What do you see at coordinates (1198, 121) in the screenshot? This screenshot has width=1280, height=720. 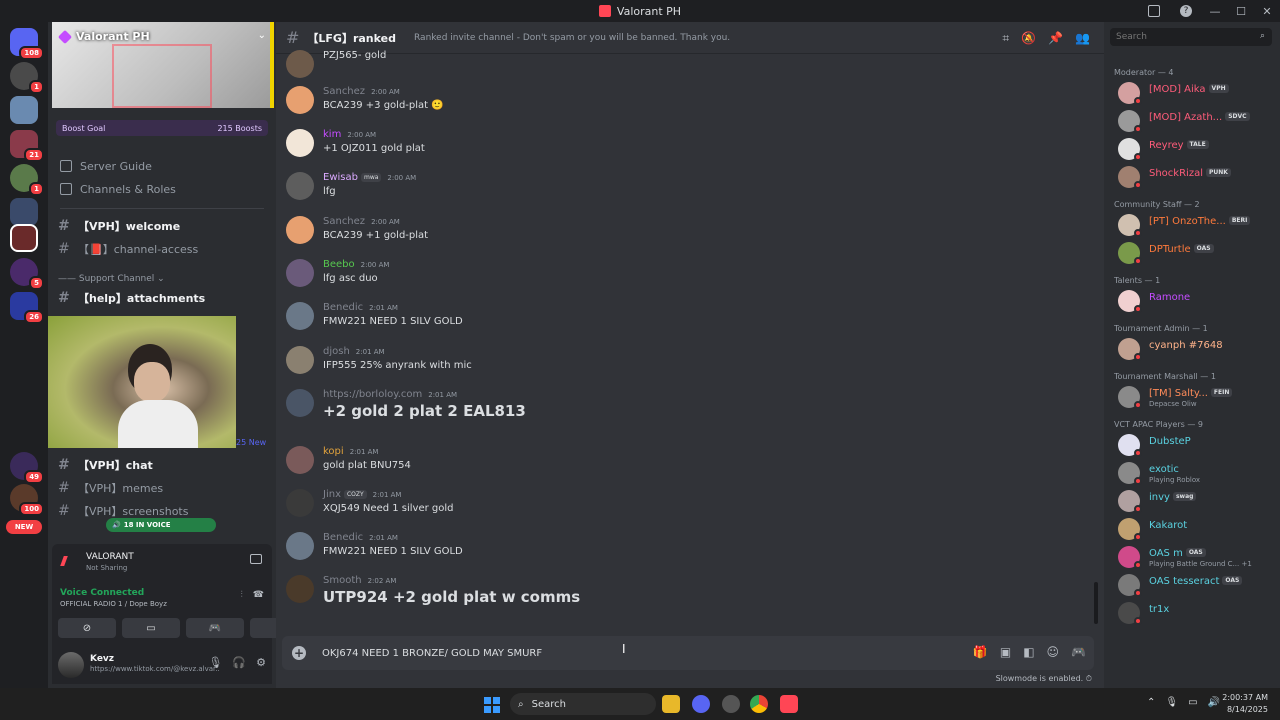 I see `member-item: [MOD] Azath... SDVC` at bounding box center [1198, 121].